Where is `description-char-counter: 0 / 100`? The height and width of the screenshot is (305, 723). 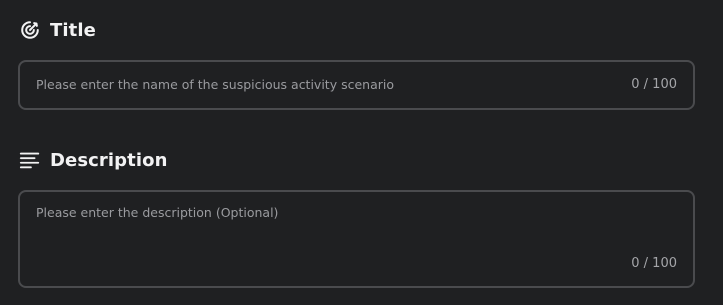
description-char-counter: 0 / 100 is located at coordinates (654, 263).